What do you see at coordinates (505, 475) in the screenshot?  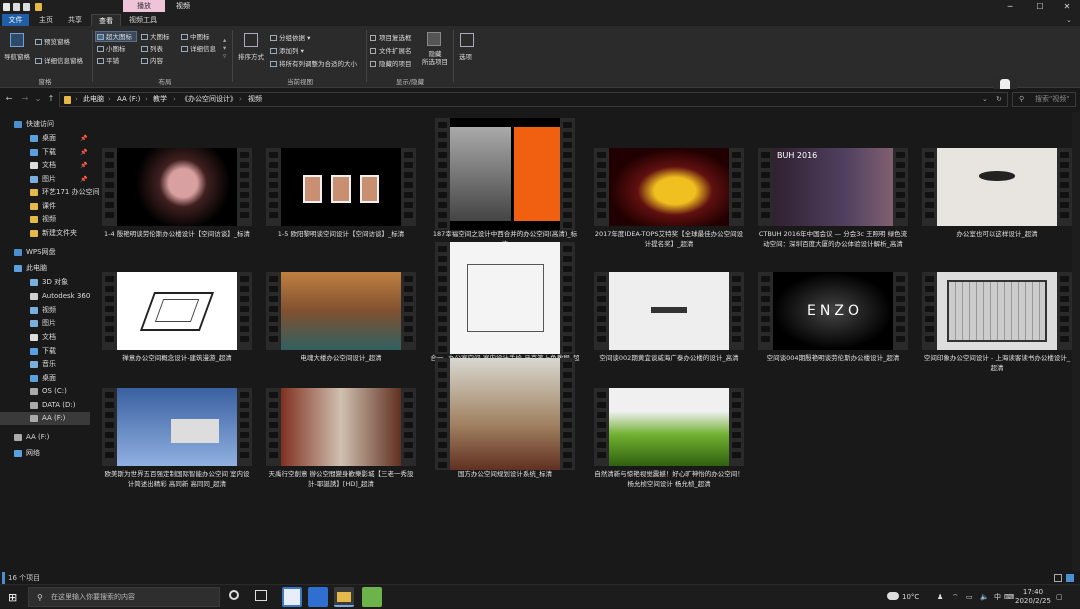 I see `file-name-label: 国方办公空间规划设计系统_标清` at bounding box center [505, 475].